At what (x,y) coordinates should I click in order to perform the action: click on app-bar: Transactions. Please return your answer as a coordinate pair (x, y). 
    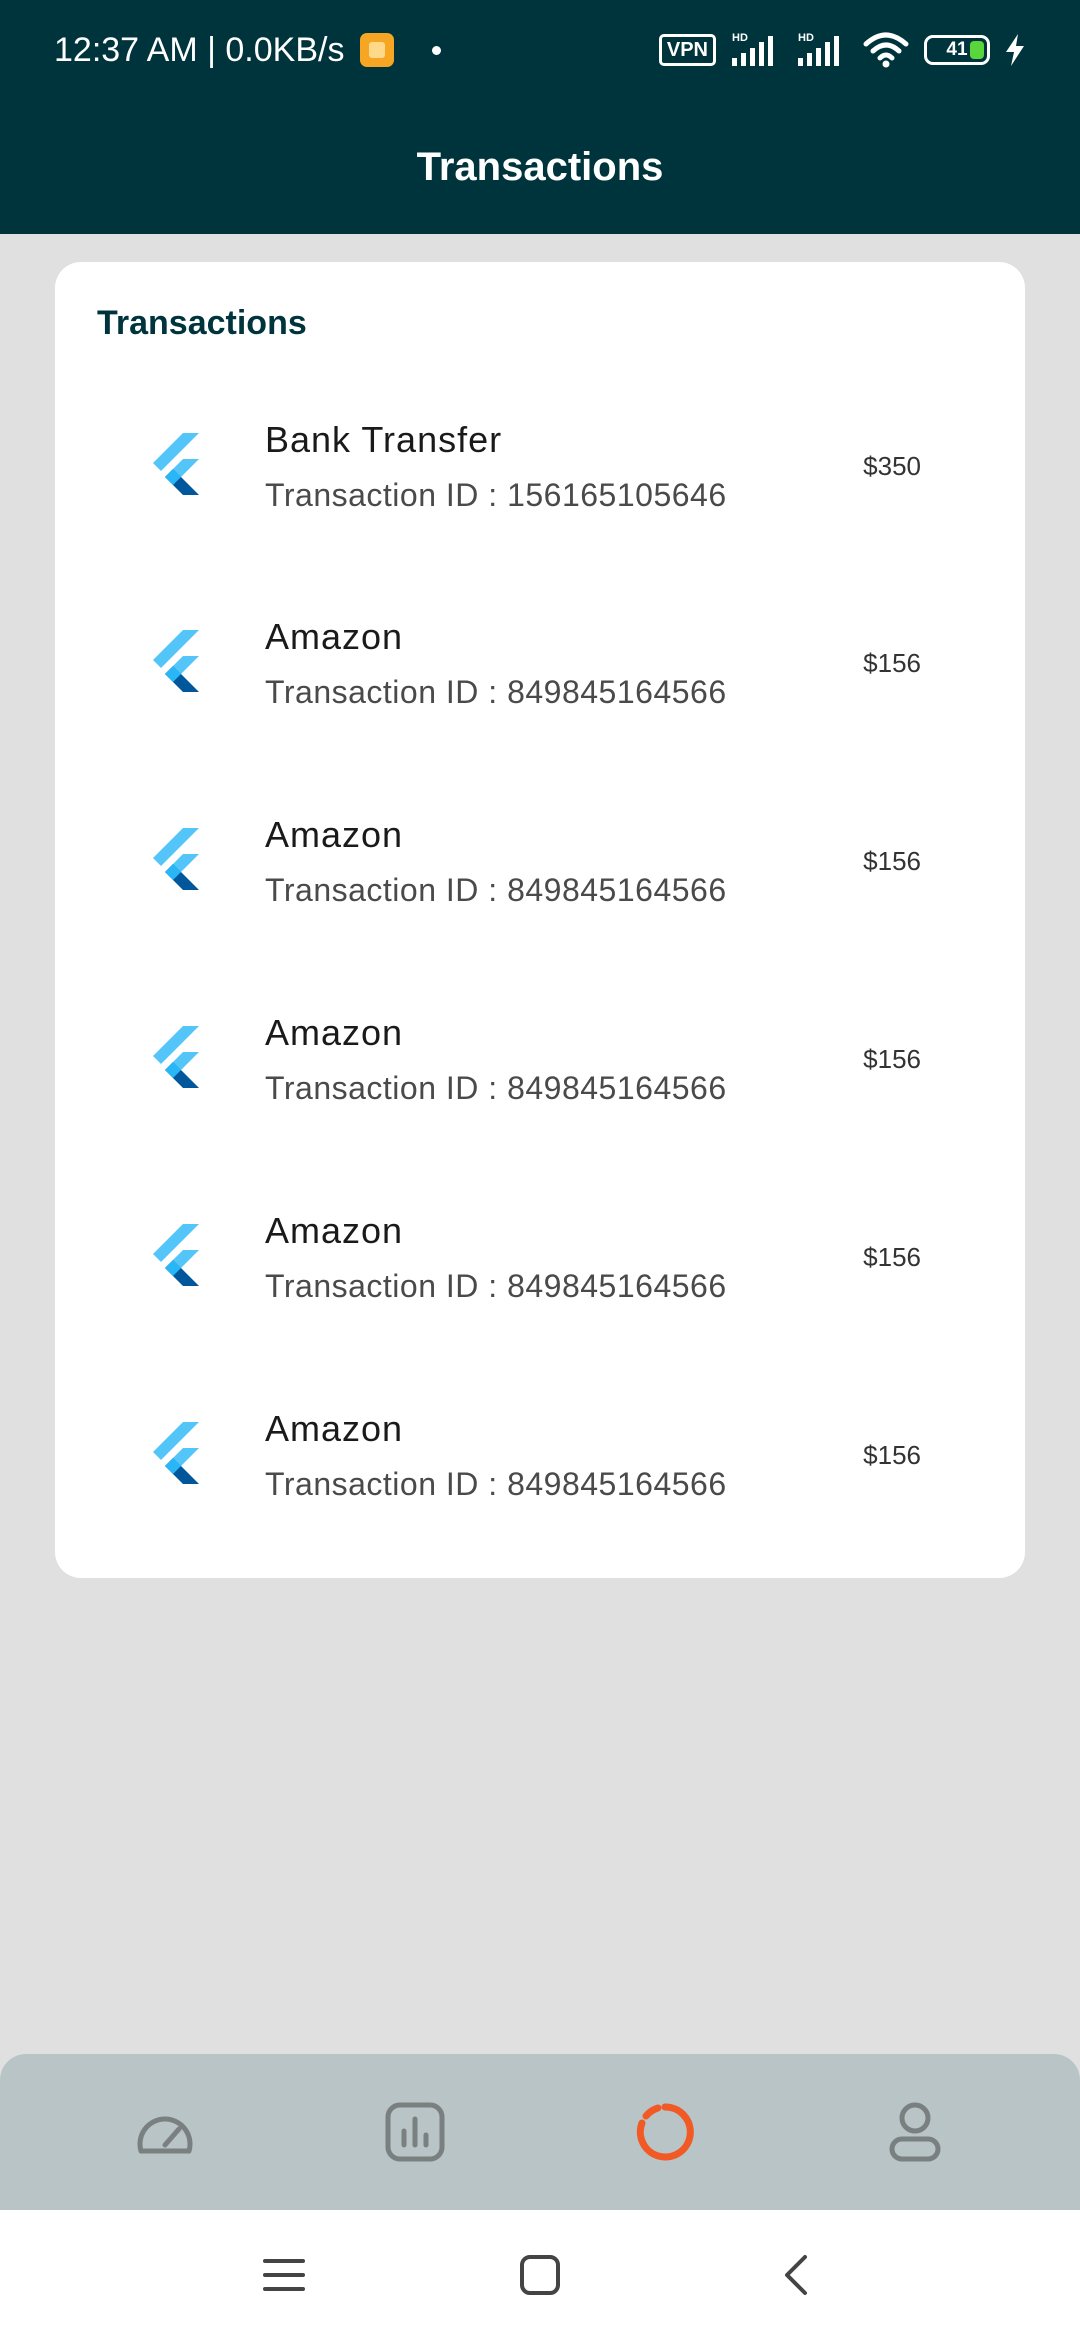
    Looking at the image, I should click on (540, 167).